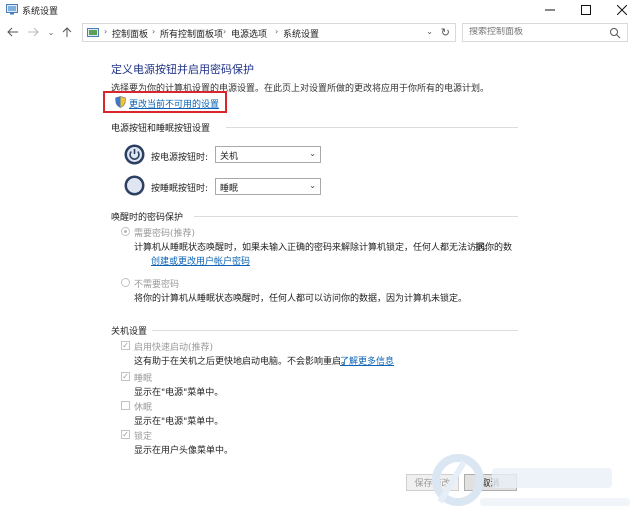  I want to click on require-password-label: 需要密码(推荐), so click(165, 234).